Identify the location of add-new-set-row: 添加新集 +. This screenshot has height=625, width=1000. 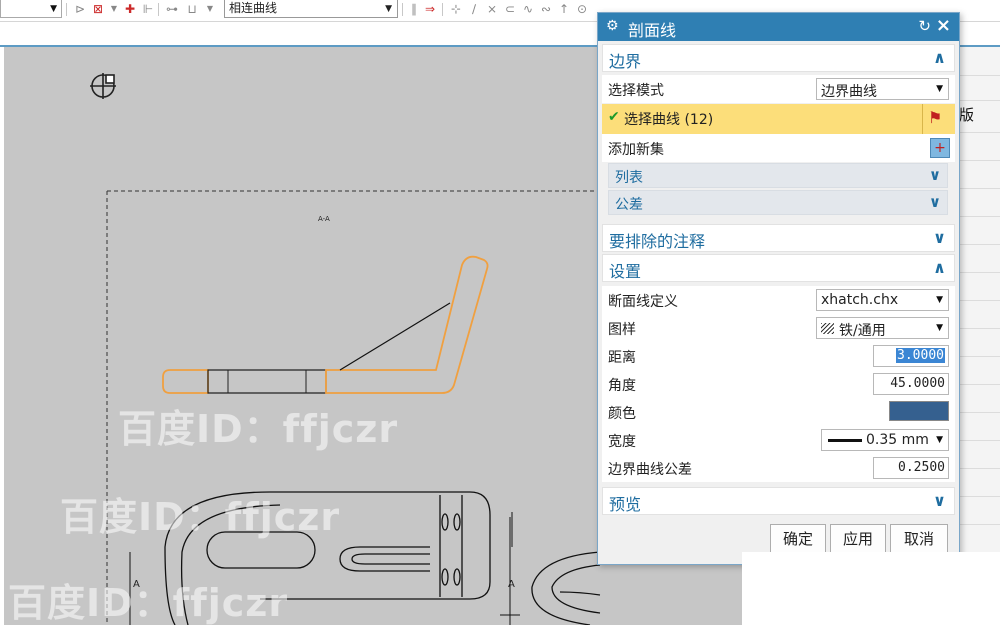
(778, 148).